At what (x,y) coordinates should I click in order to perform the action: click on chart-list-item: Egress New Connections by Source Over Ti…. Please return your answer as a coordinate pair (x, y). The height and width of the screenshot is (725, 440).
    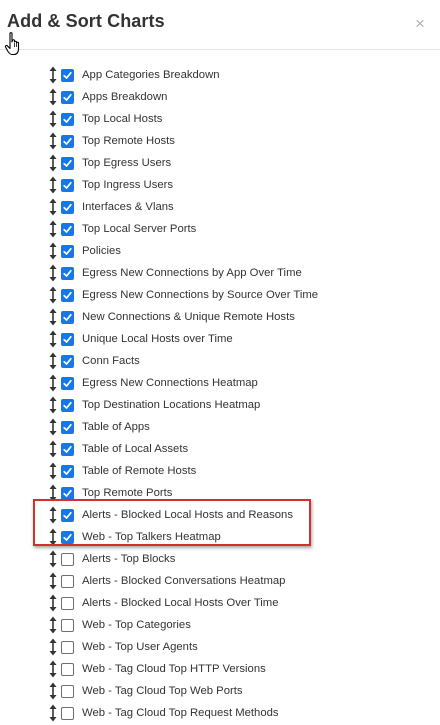
    Looking at the image, I should click on (220, 296).